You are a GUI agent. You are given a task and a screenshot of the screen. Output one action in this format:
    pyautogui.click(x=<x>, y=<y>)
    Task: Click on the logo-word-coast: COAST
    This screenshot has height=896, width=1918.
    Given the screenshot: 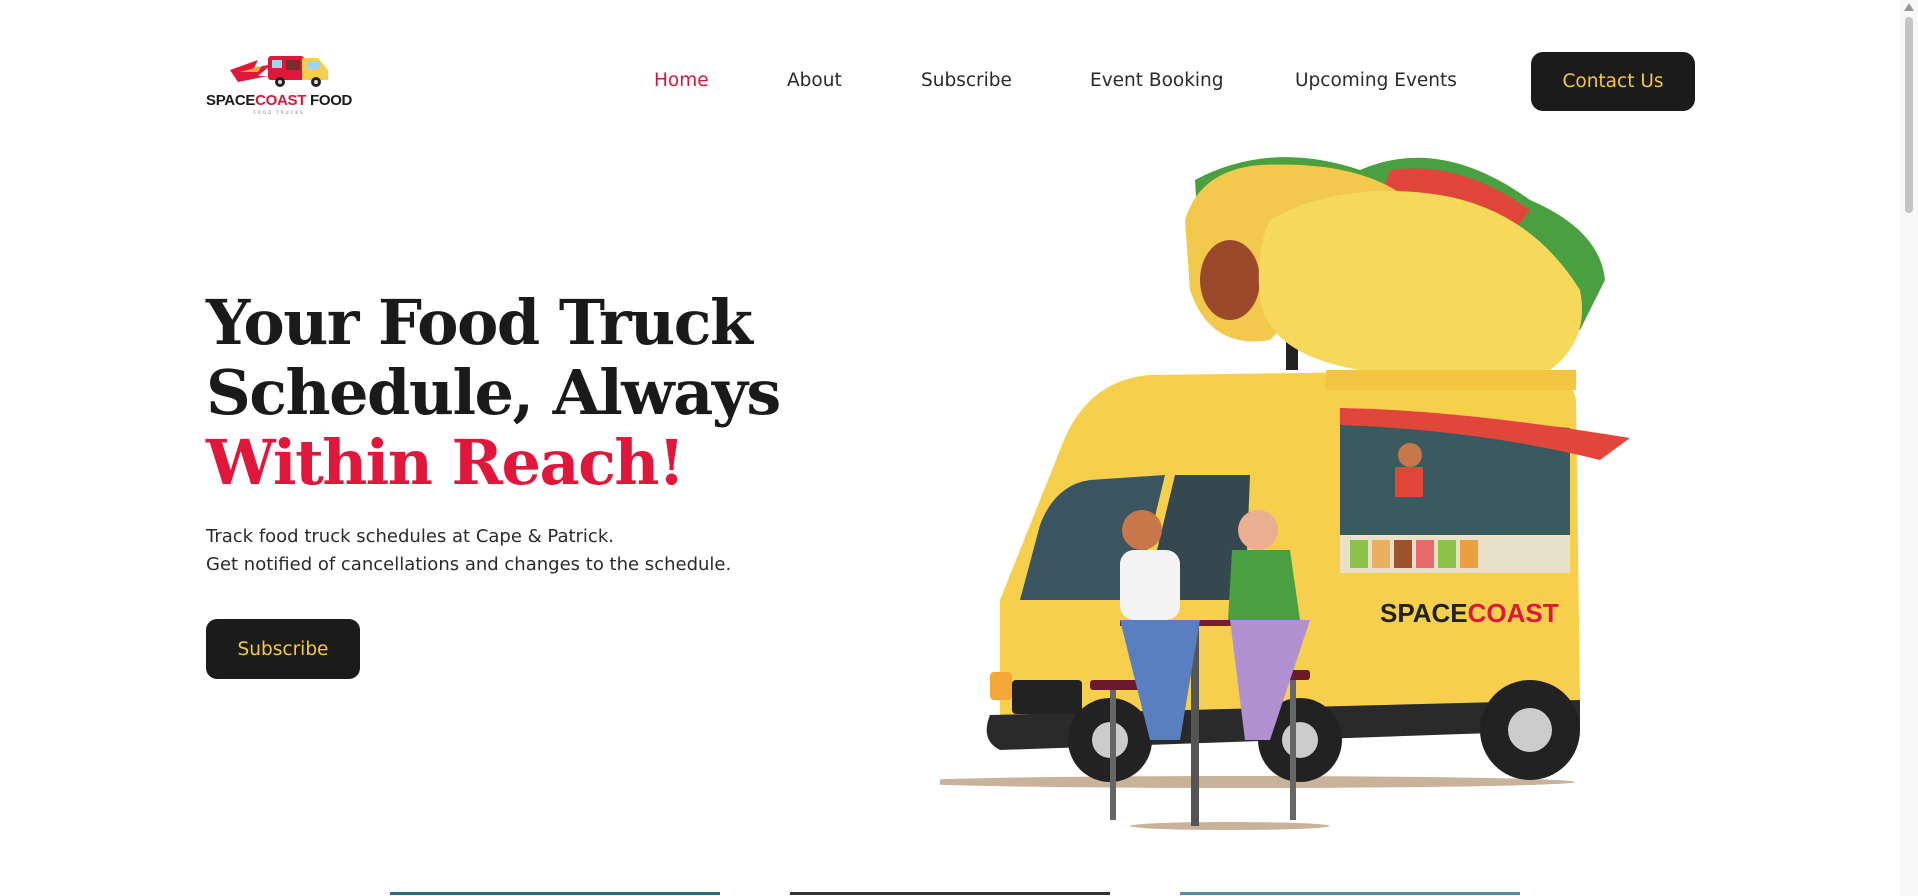 What is the action you would take?
    pyautogui.click(x=281, y=100)
    